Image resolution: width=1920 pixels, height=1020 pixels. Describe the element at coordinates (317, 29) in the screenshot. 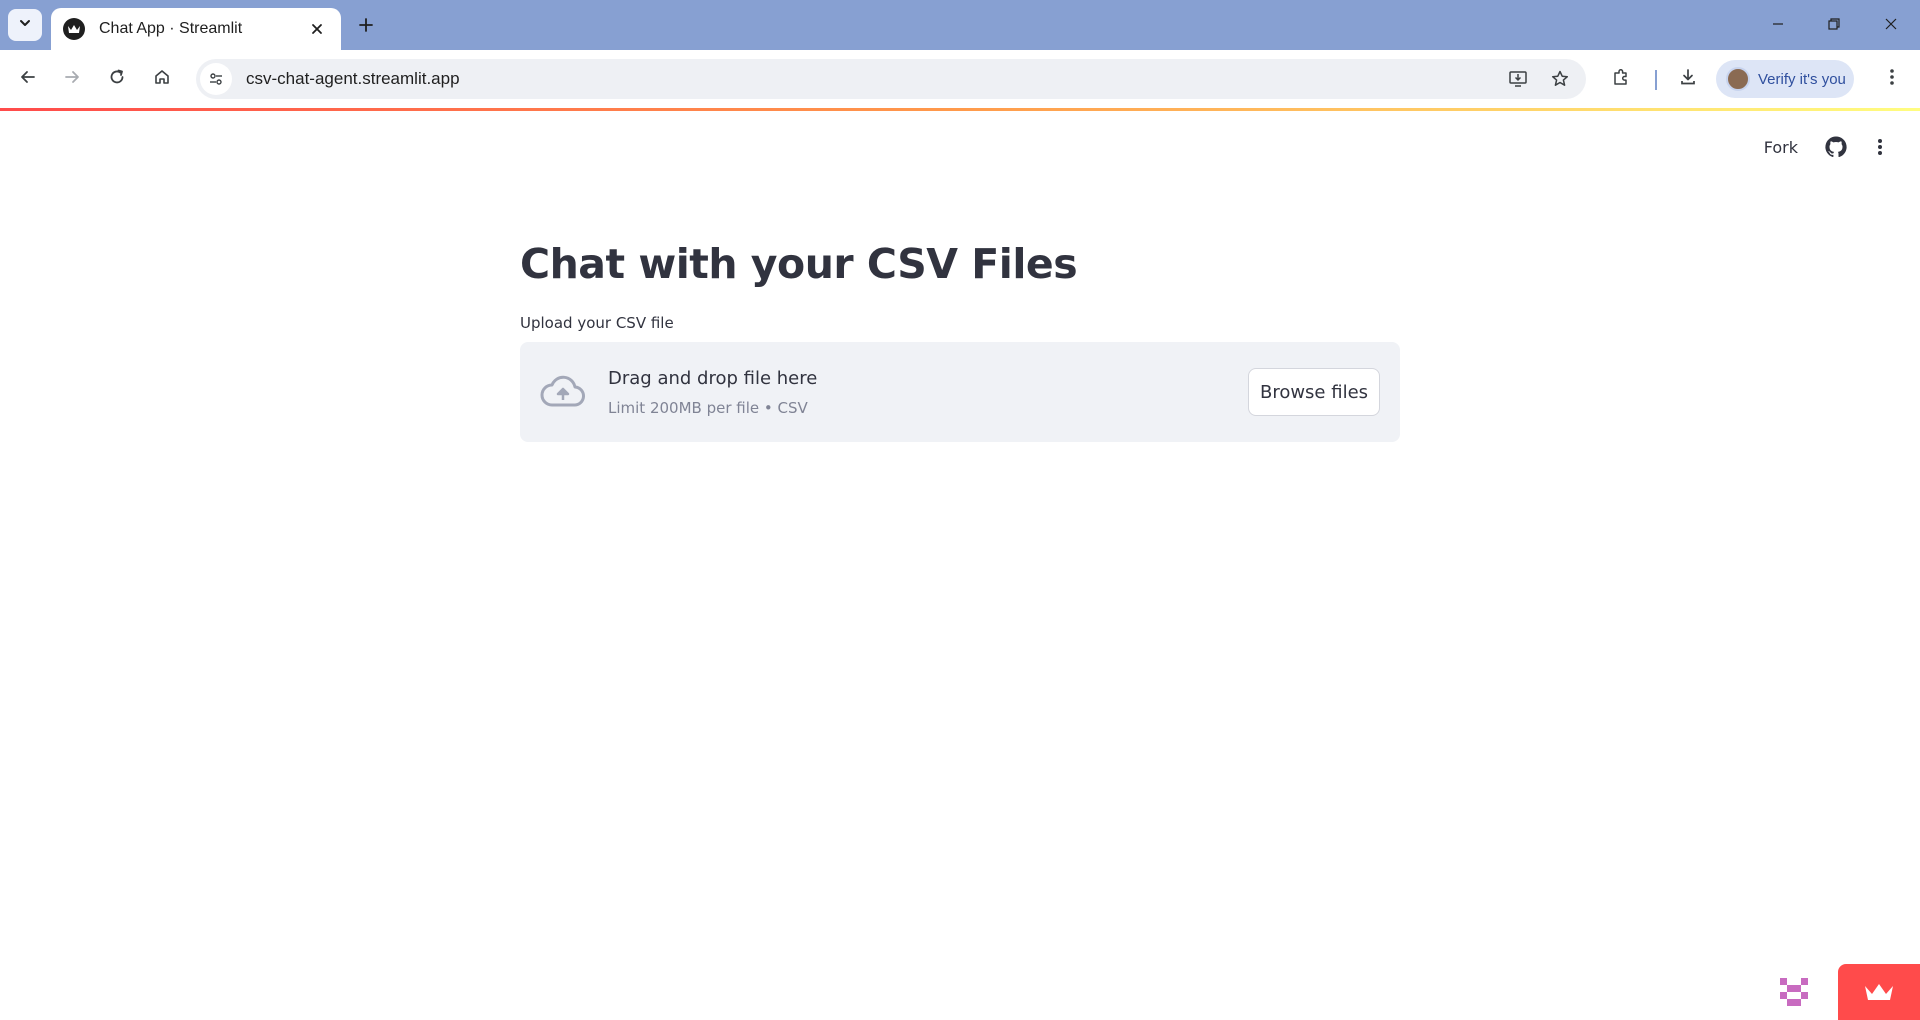

I see `close-tab-icon` at that location.